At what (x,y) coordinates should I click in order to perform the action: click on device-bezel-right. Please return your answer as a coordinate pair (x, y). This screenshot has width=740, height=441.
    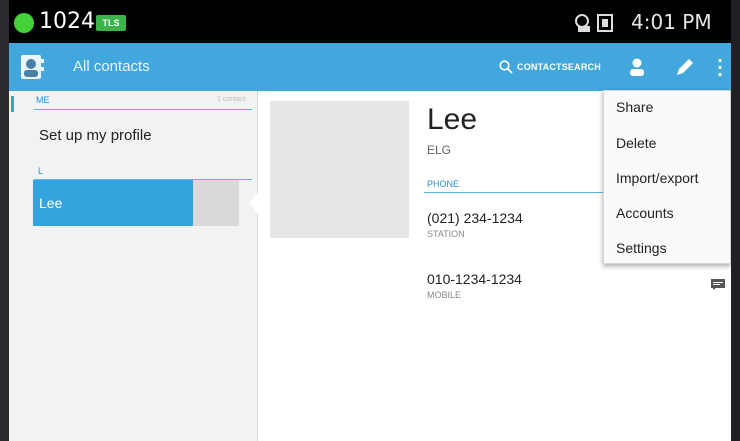
    Looking at the image, I should click on (735, 220).